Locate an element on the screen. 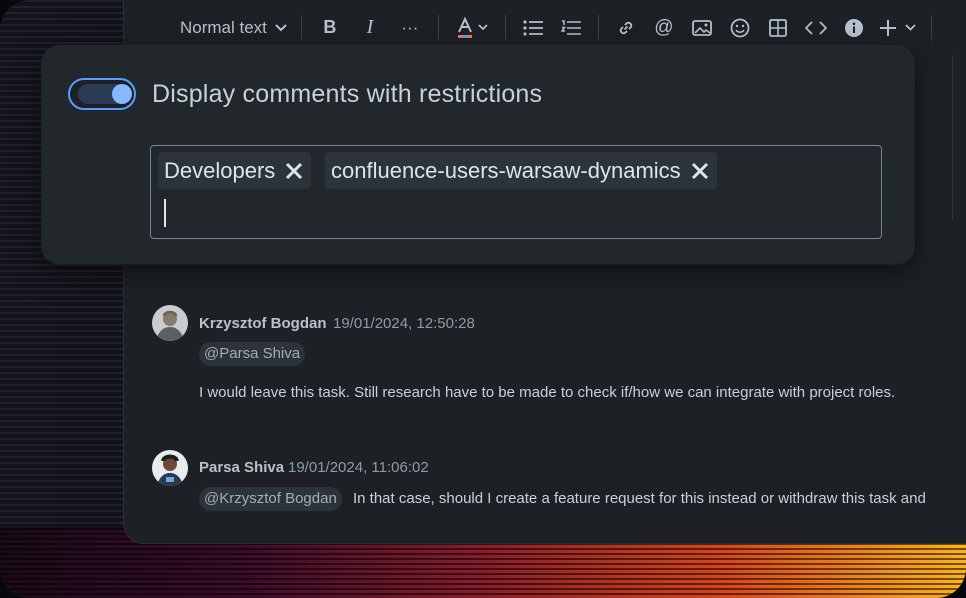  info-button is located at coordinates (854, 28).